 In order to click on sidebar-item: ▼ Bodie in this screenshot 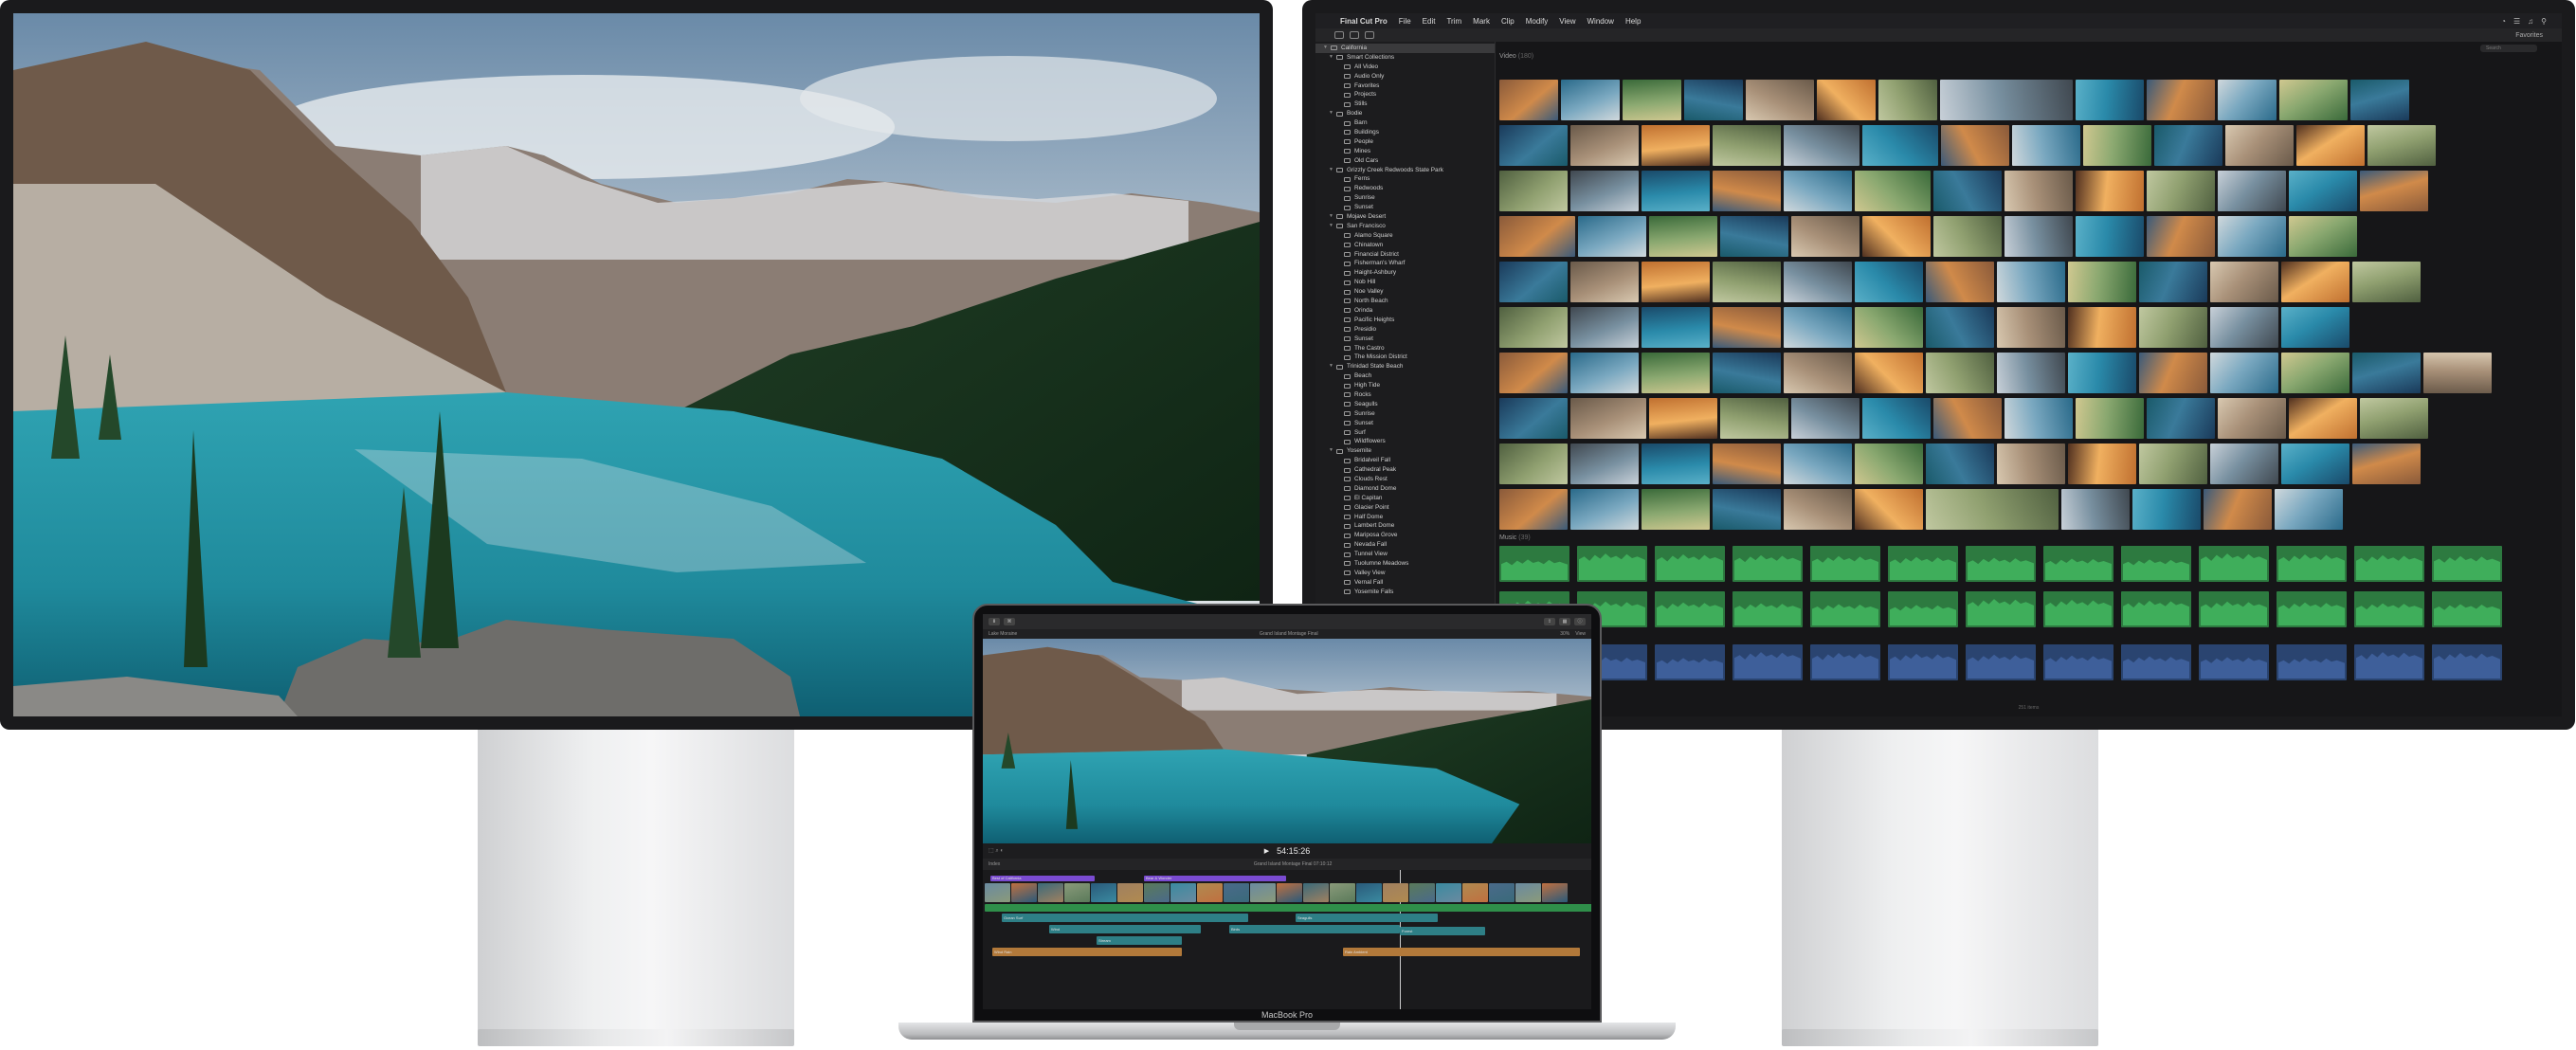, I will do `click(1409, 114)`.